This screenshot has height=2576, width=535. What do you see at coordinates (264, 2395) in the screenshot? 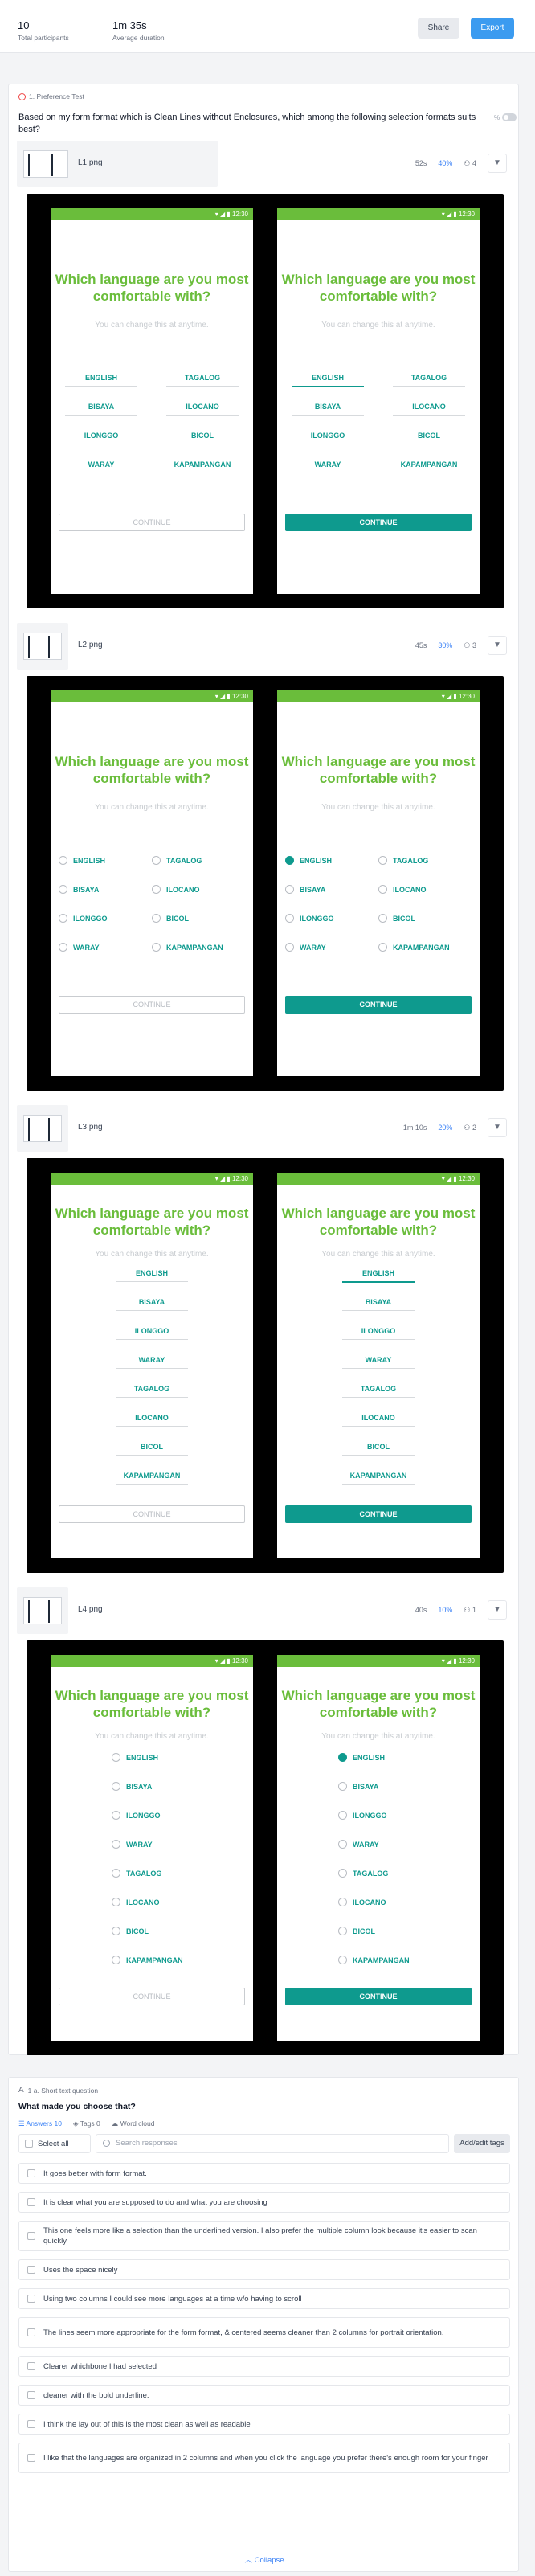
I see `response-row: cleaner with the bold underline.` at bounding box center [264, 2395].